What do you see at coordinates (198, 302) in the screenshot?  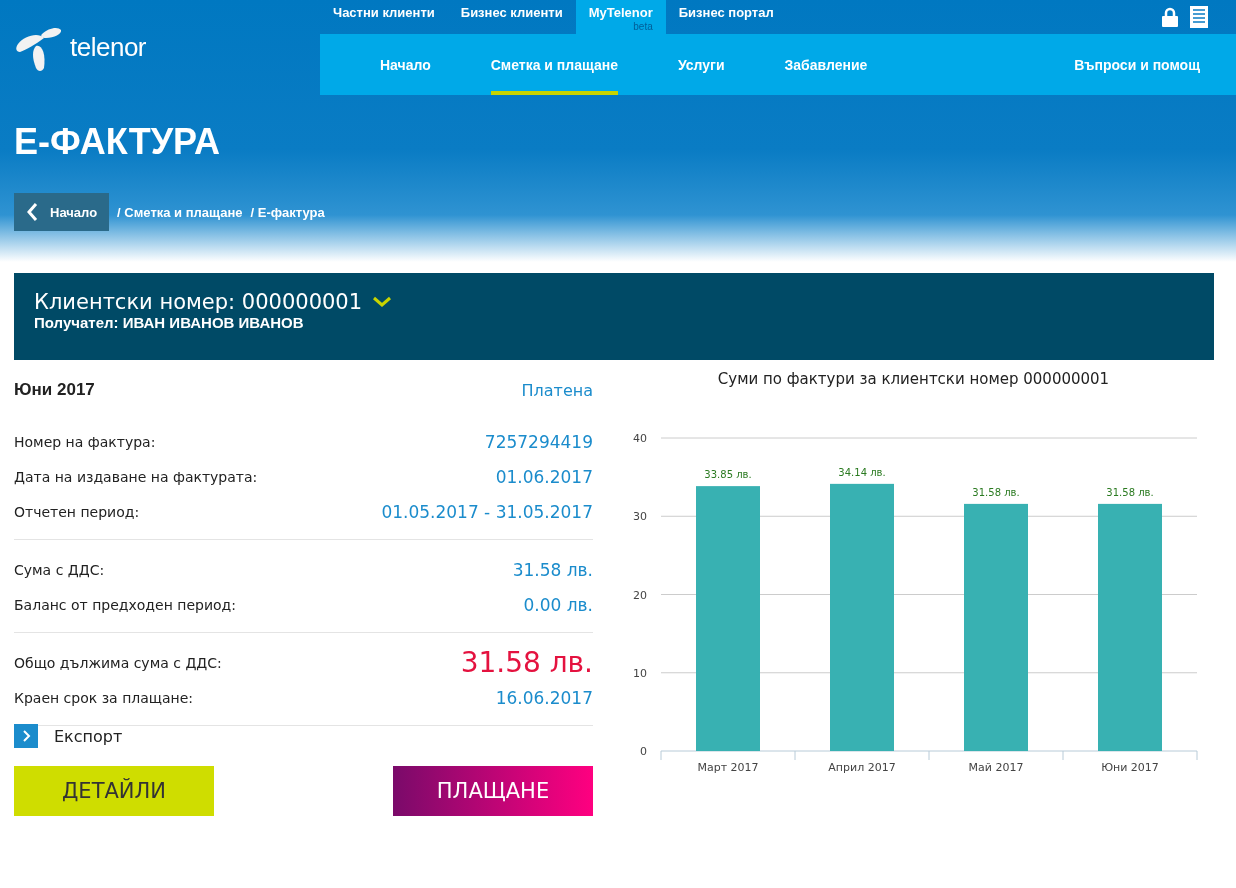 I see `customer-number: Клиентски номер: 000000001` at bounding box center [198, 302].